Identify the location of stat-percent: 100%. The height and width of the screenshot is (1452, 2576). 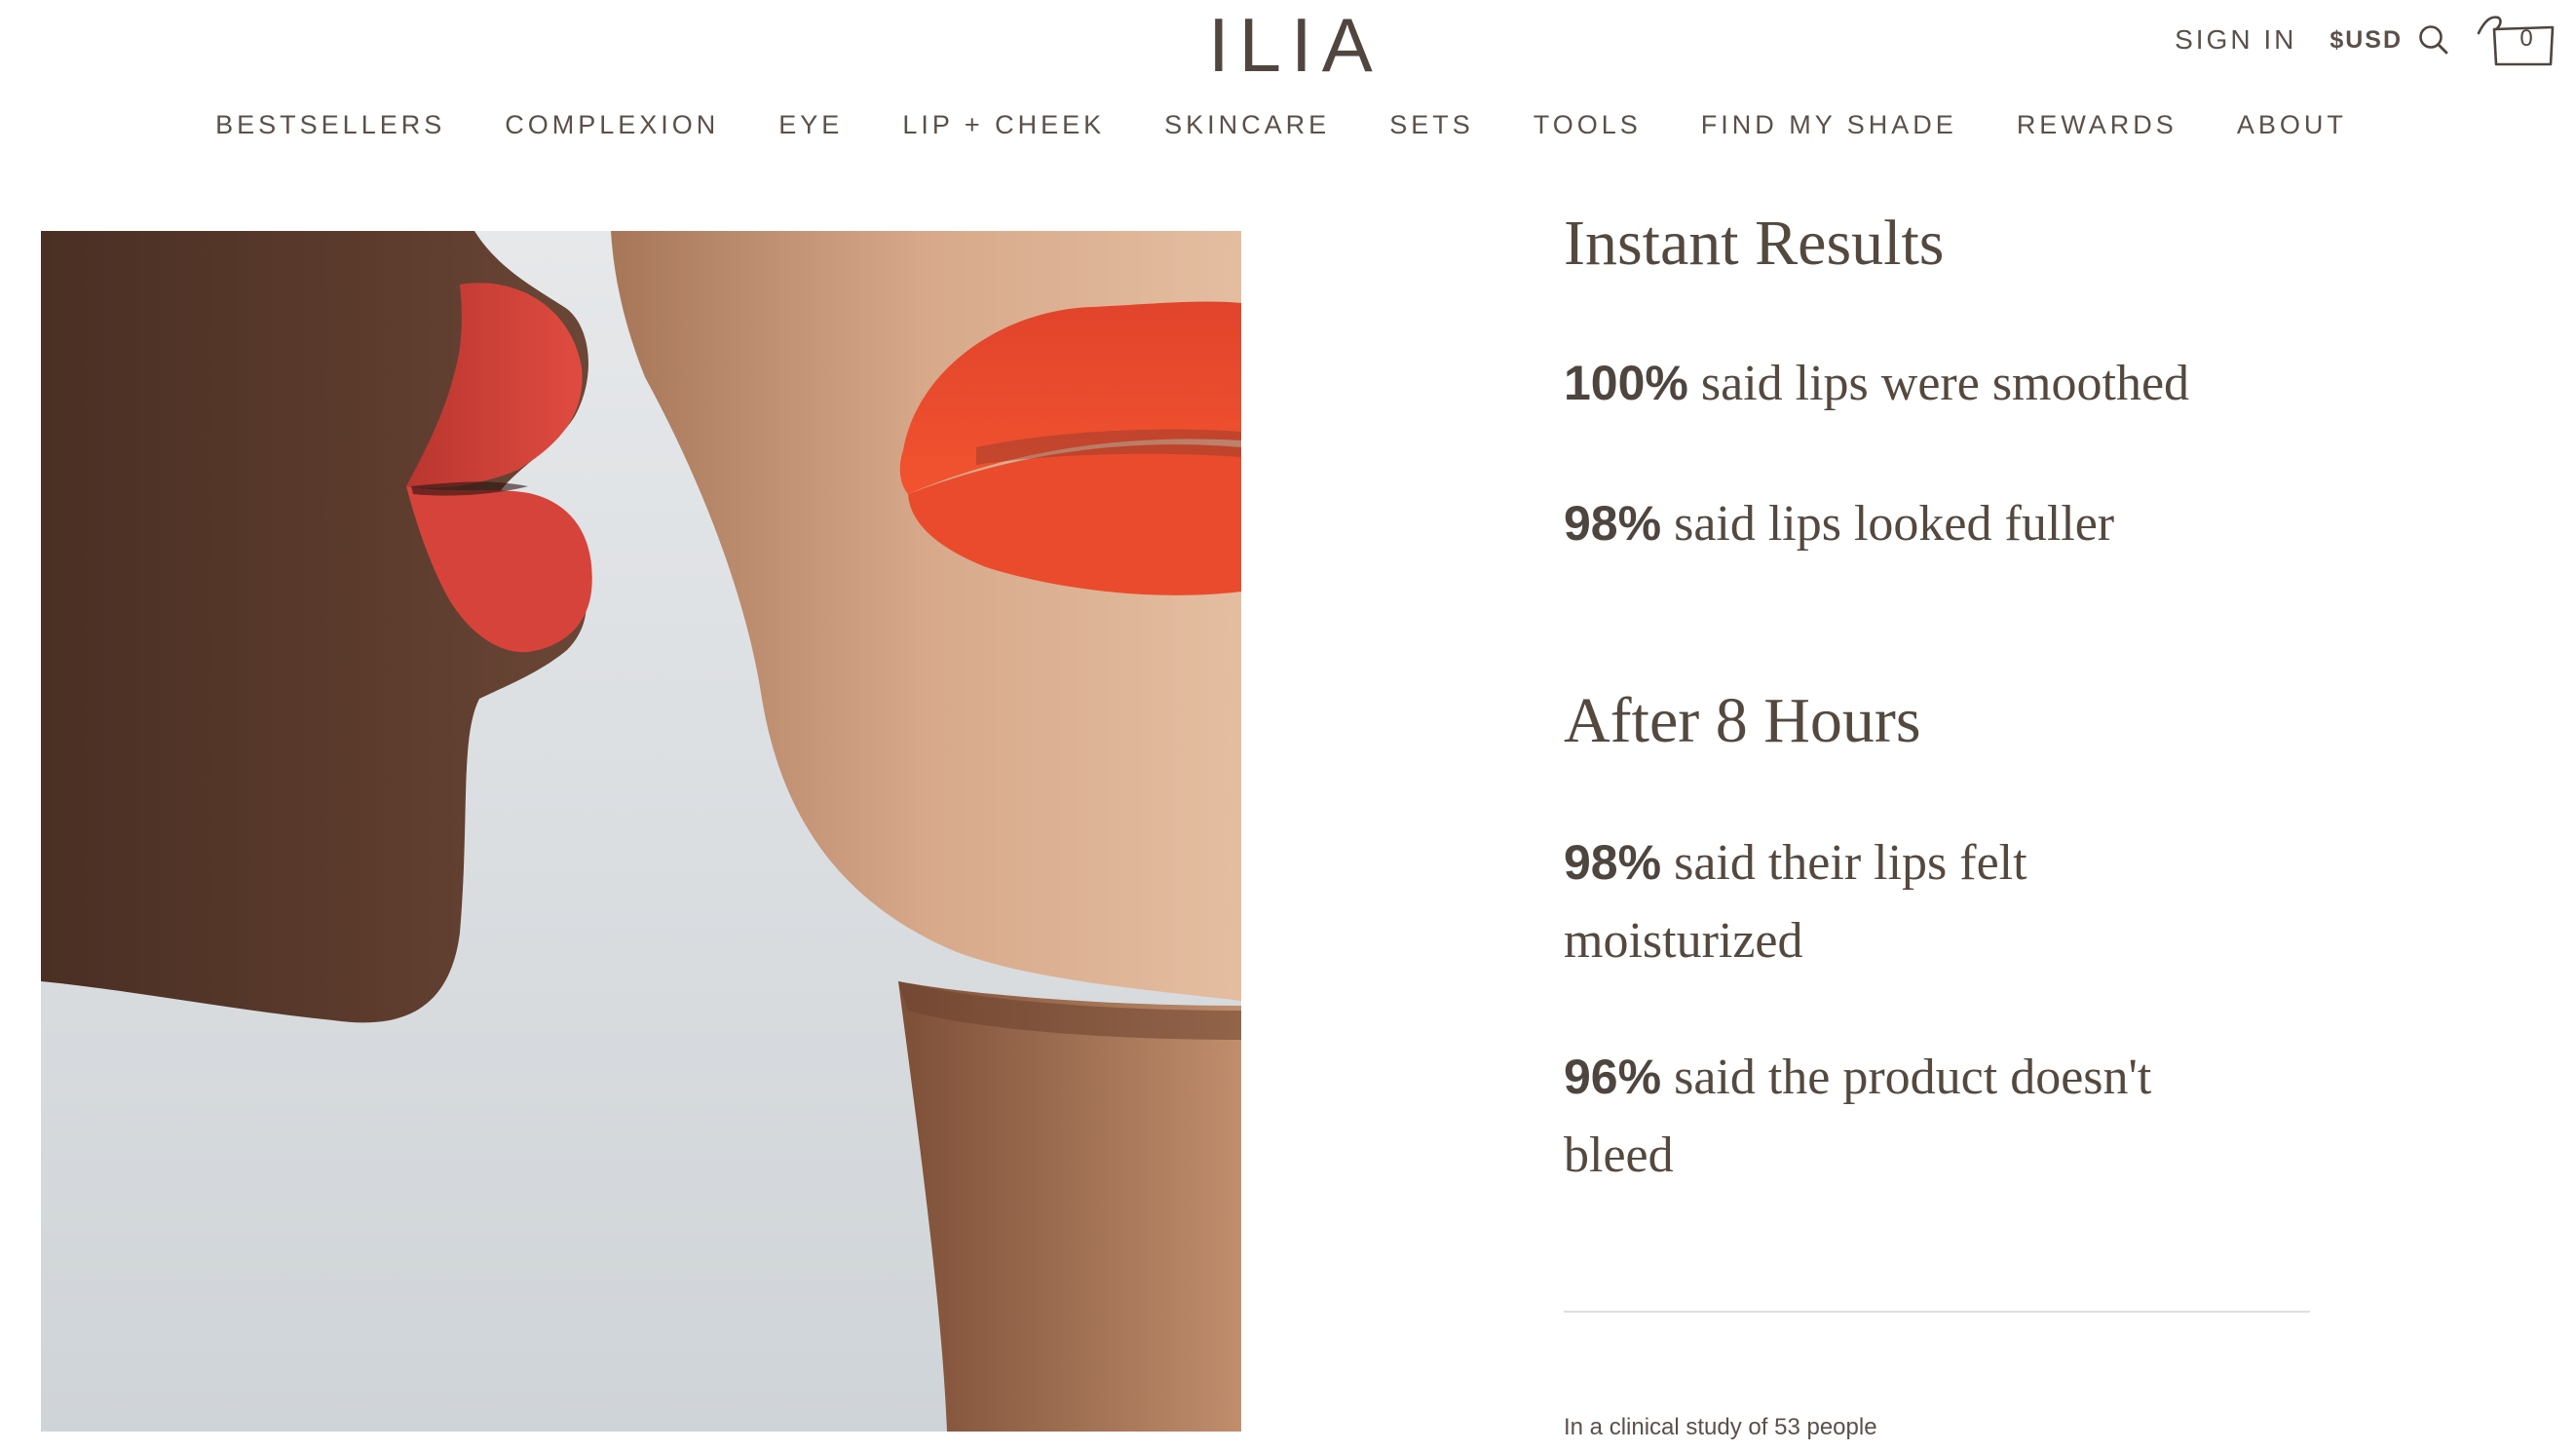
(1626, 383).